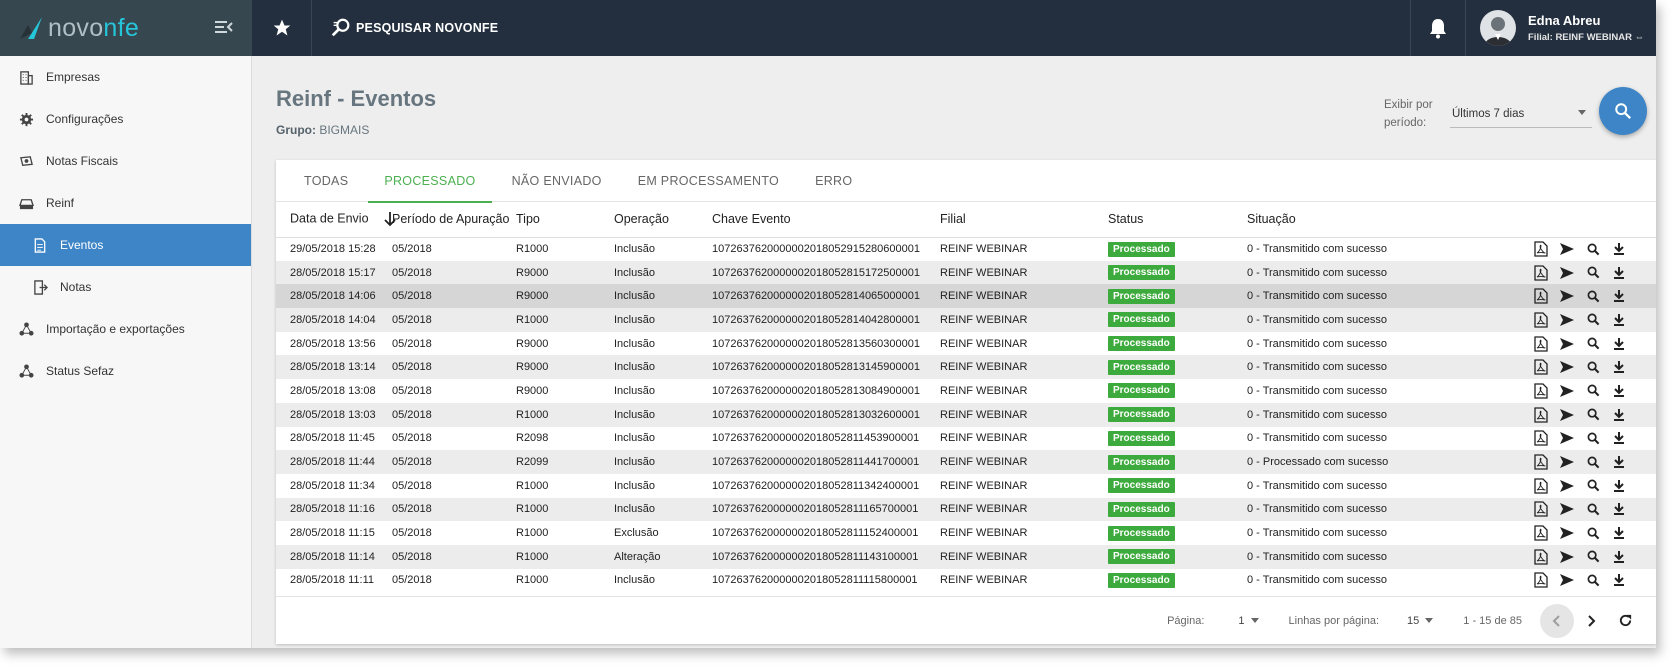 The image size is (1680, 666). What do you see at coordinates (565, 220) in the screenshot?
I see `col-tipo: Tipo` at bounding box center [565, 220].